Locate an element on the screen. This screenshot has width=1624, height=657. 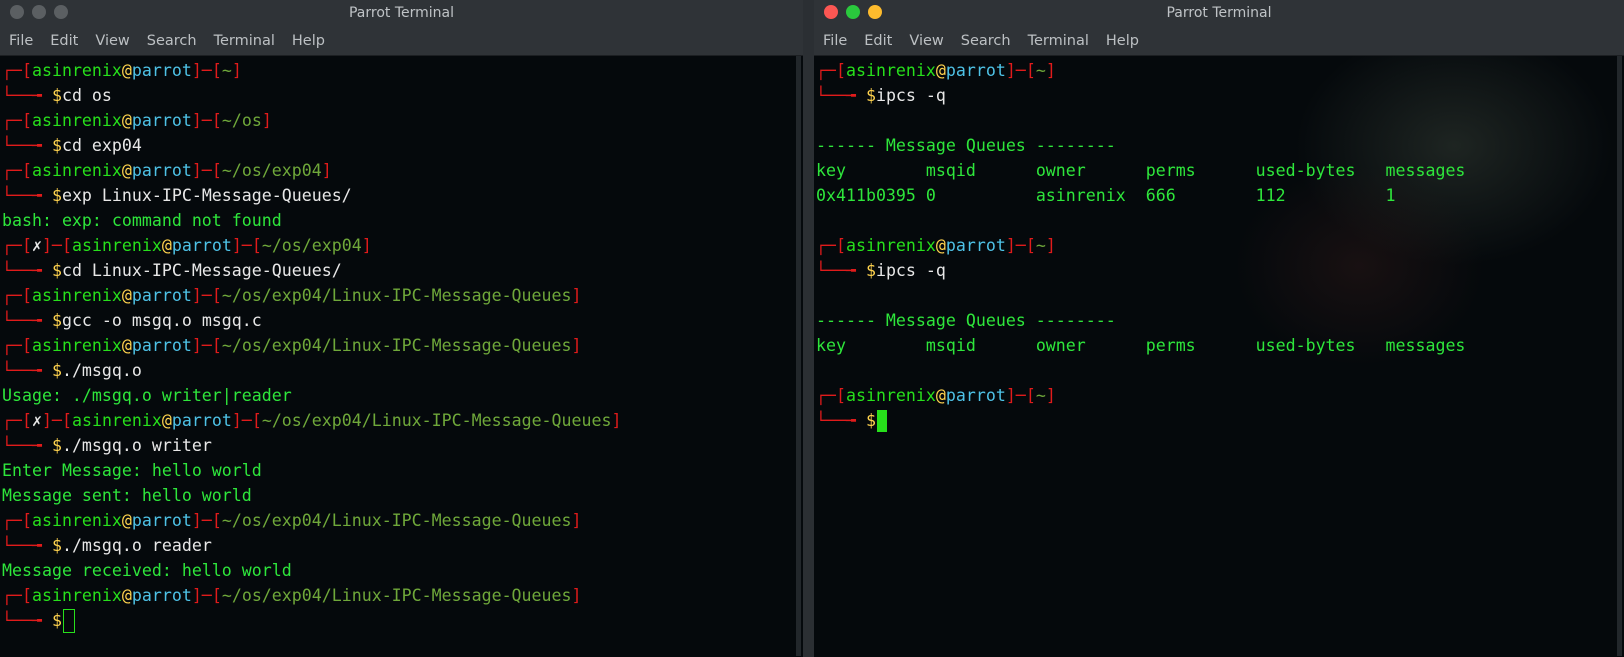
terminal-line: Message received: hello world is located at coordinates (402, 570).